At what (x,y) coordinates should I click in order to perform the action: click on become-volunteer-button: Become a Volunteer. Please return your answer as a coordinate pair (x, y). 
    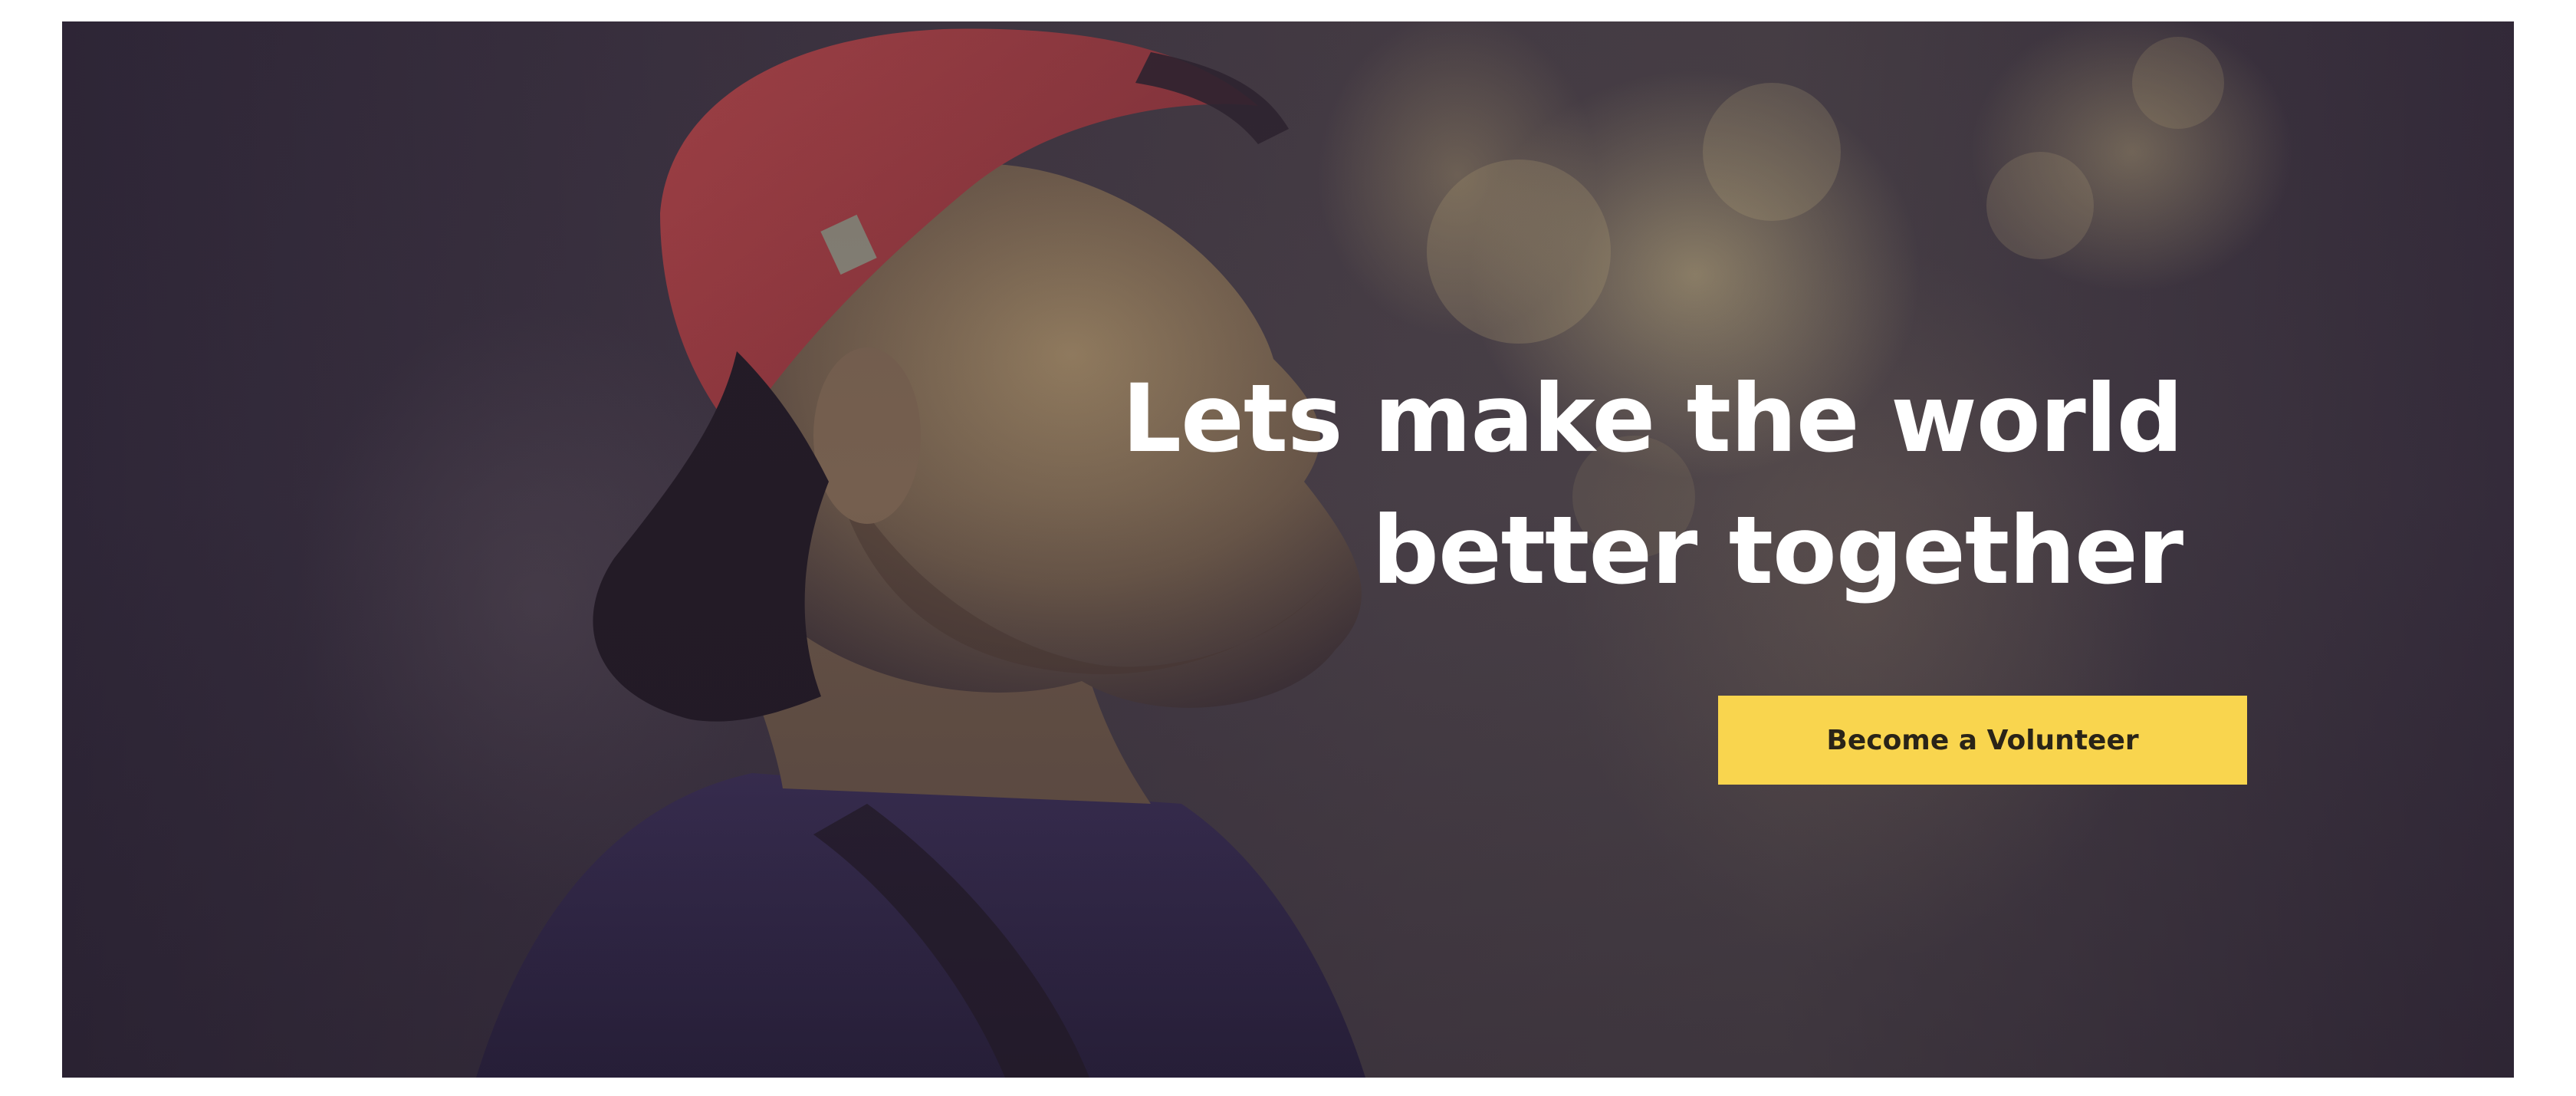
    Looking at the image, I should click on (1983, 740).